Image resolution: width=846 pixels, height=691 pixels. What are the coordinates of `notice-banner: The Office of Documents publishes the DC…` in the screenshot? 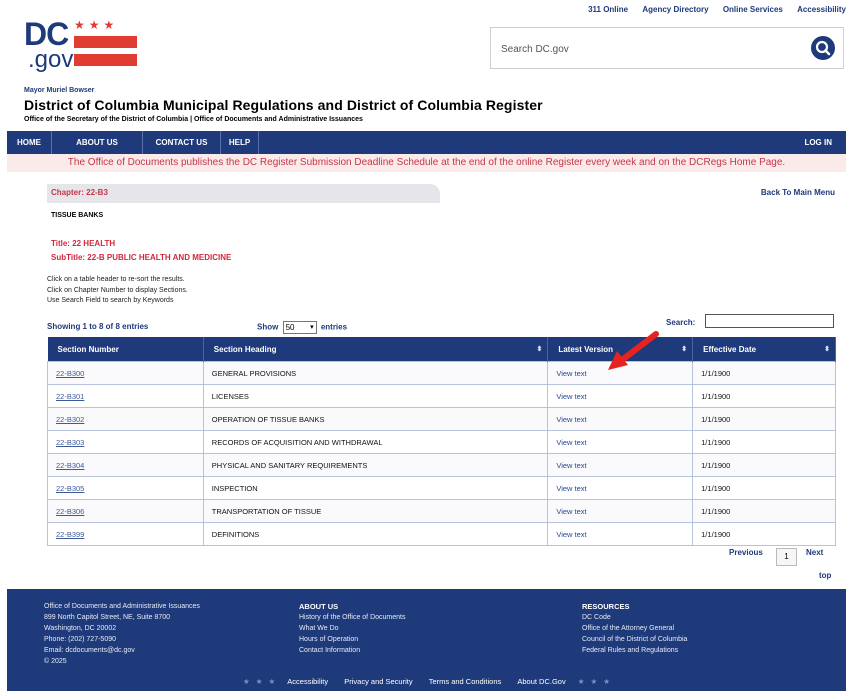 It's located at (426, 163).